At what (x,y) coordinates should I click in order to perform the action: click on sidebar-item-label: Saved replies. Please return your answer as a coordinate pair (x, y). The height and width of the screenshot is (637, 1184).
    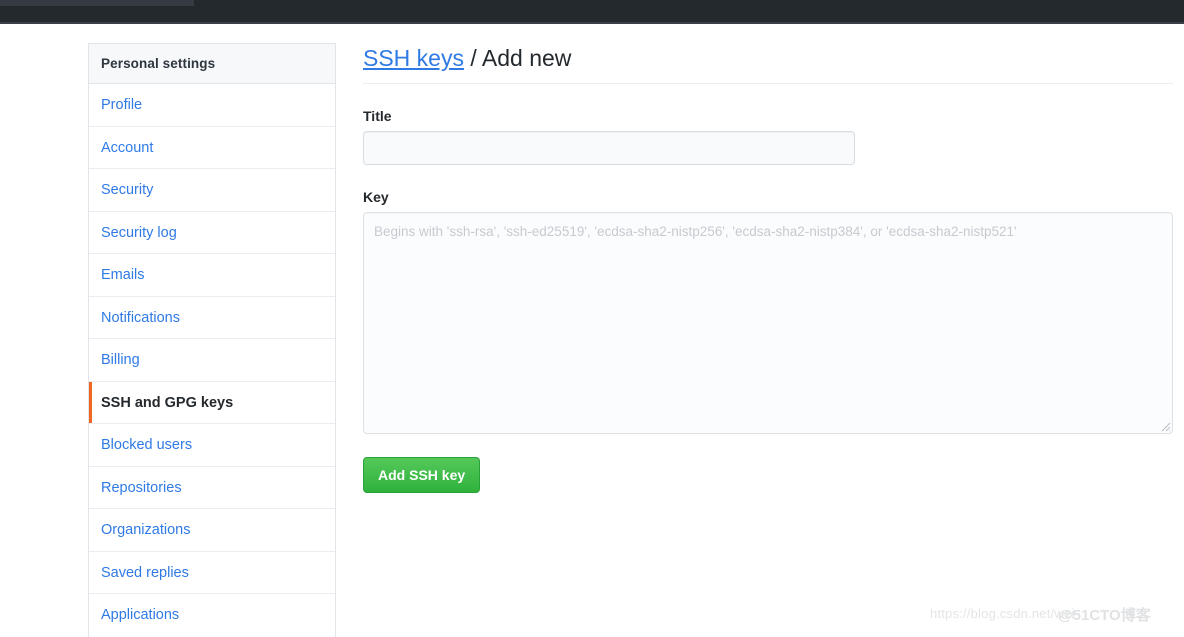
    Looking at the image, I should click on (145, 572).